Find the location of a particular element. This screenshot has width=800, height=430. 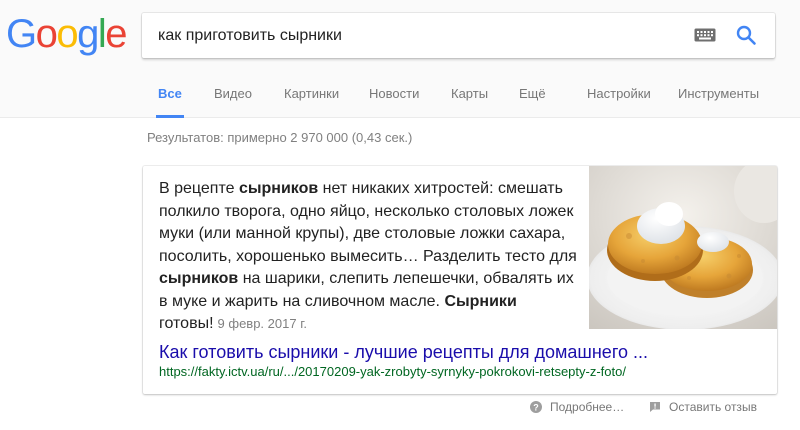

tab-maps: Карты is located at coordinates (469, 95).